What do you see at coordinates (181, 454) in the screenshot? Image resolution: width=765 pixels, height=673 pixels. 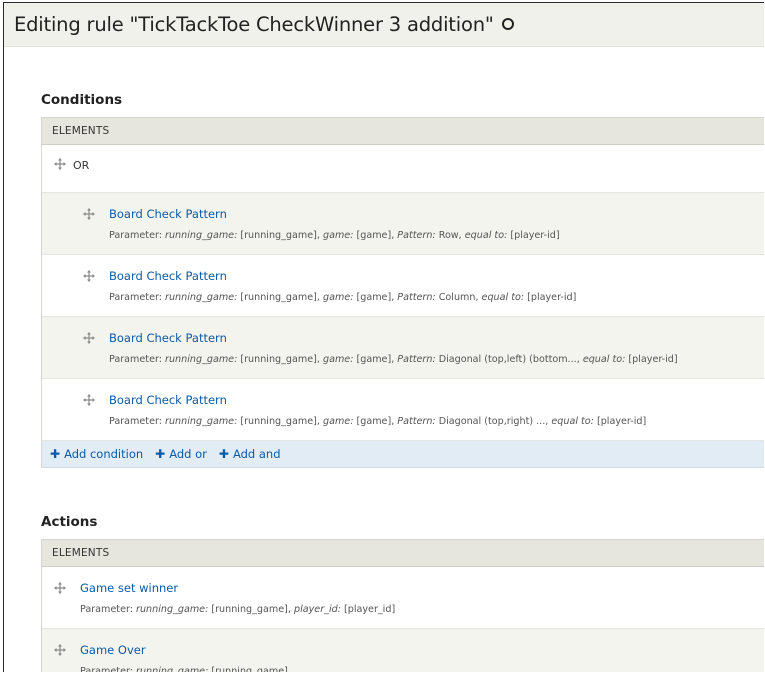 I see `add-or-link: ✚ Add or` at bounding box center [181, 454].